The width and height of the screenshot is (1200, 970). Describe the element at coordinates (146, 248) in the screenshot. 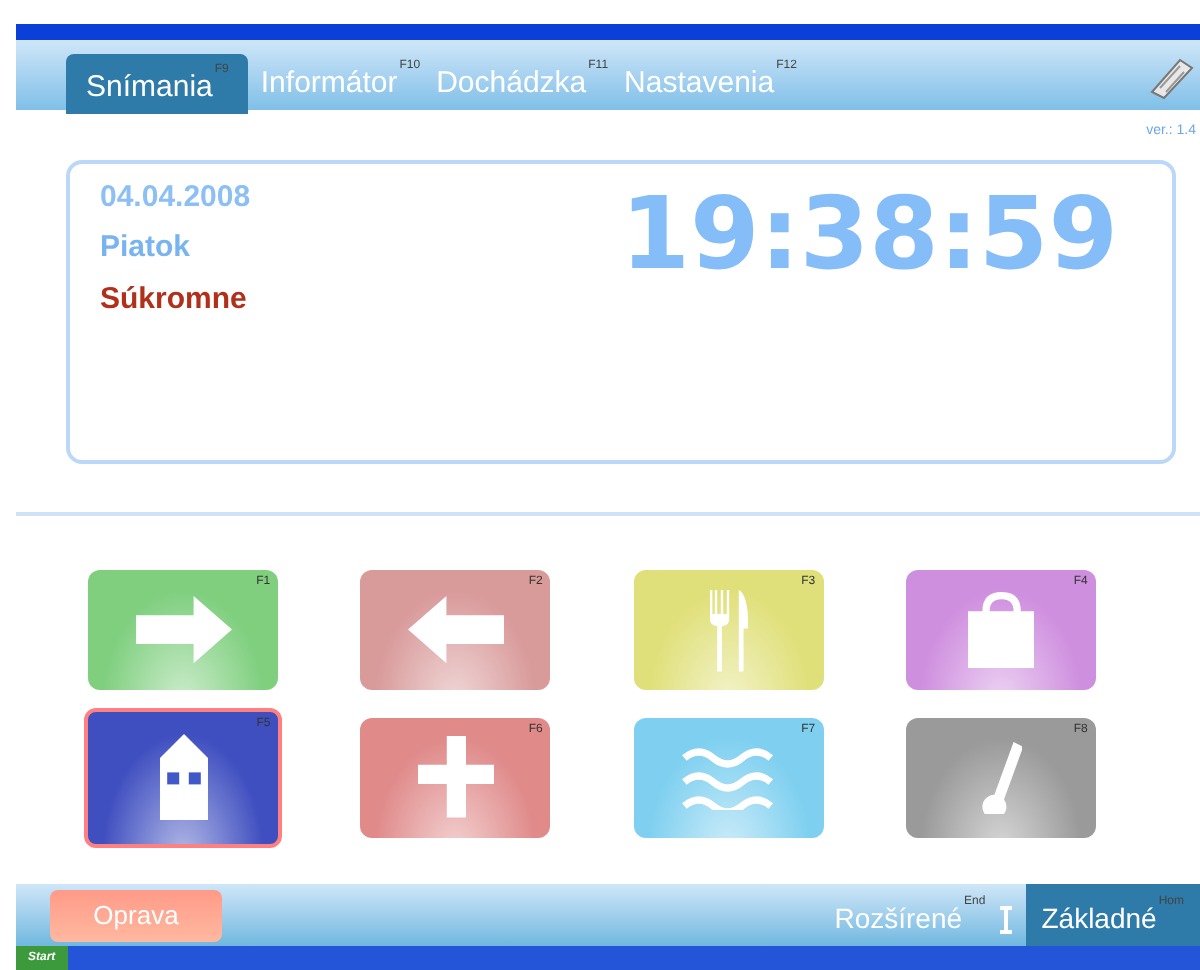

I see `day-label: Piatok` at that location.